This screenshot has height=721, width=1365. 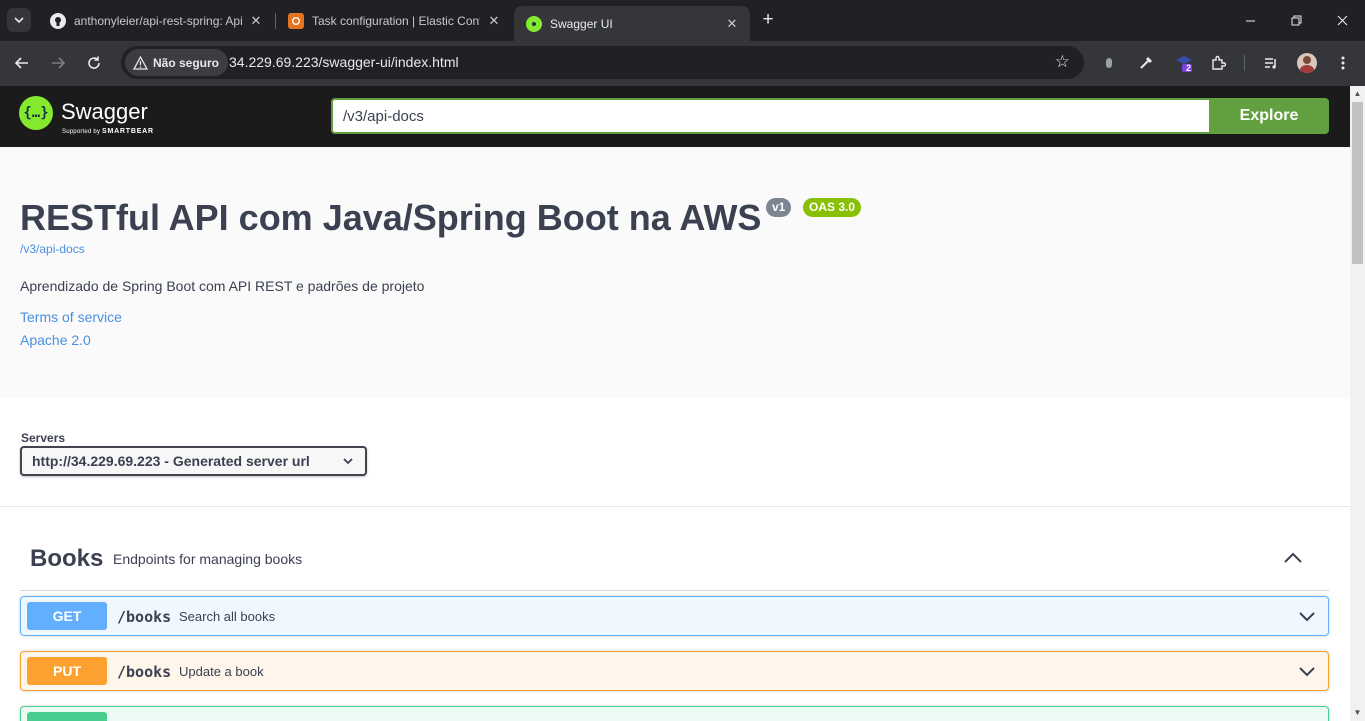 What do you see at coordinates (1189, 68) in the screenshot?
I see `extension-badge: 2` at bounding box center [1189, 68].